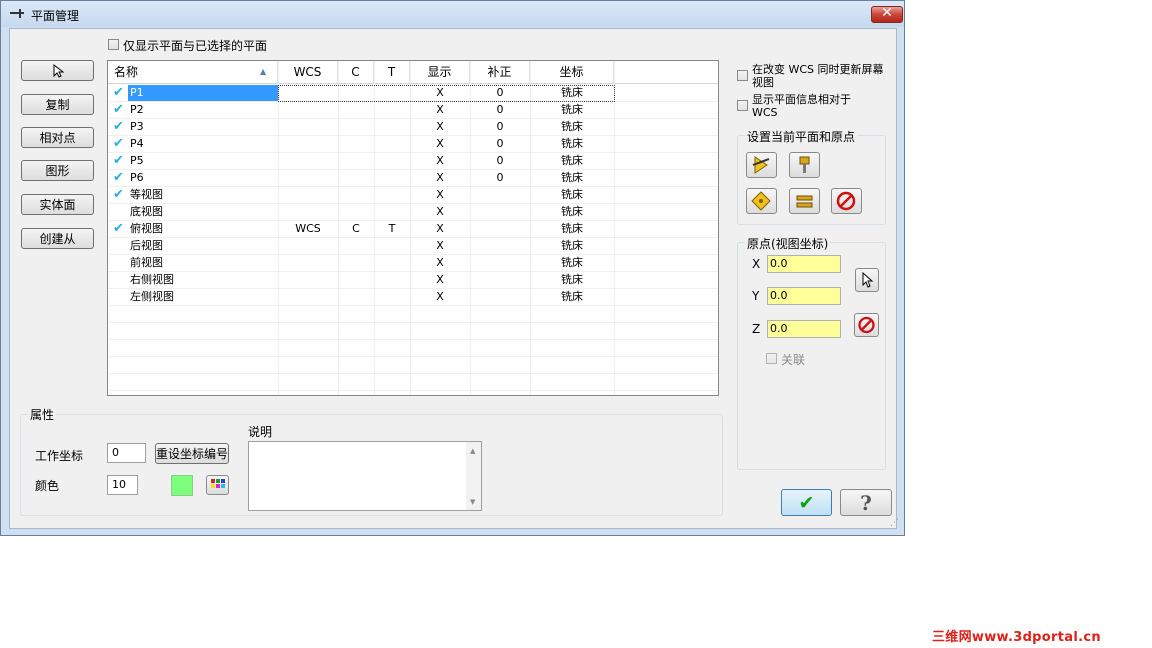 This screenshot has height=648, width=1152. What do you see at coordinates (413, 127) in the screenshot?
I see `table-row: ✔ P3 X 0 铣床` at bounding box center [413, 127].